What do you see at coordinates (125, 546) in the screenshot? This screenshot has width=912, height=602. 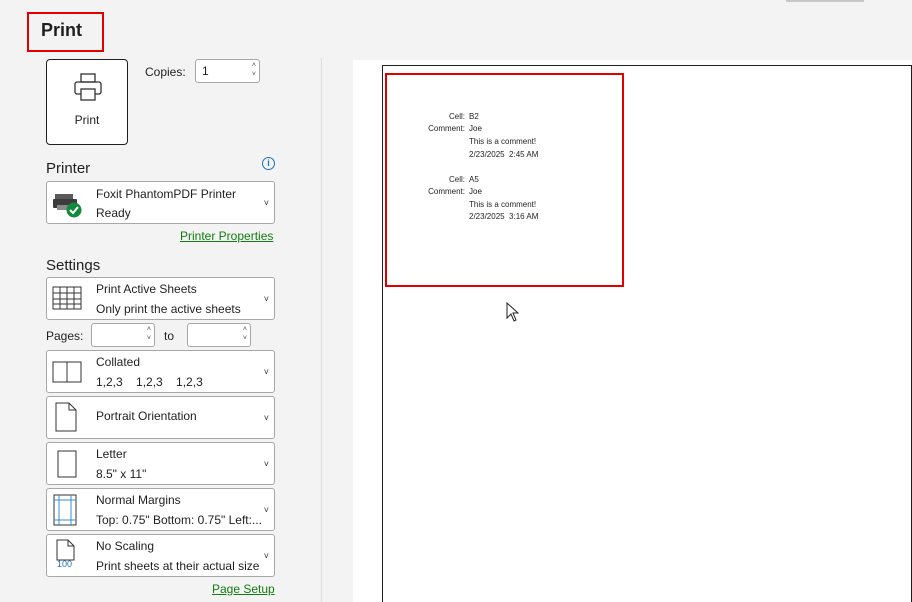 I see `scaling-title: No Scaling` at bounding box center [125, 546].